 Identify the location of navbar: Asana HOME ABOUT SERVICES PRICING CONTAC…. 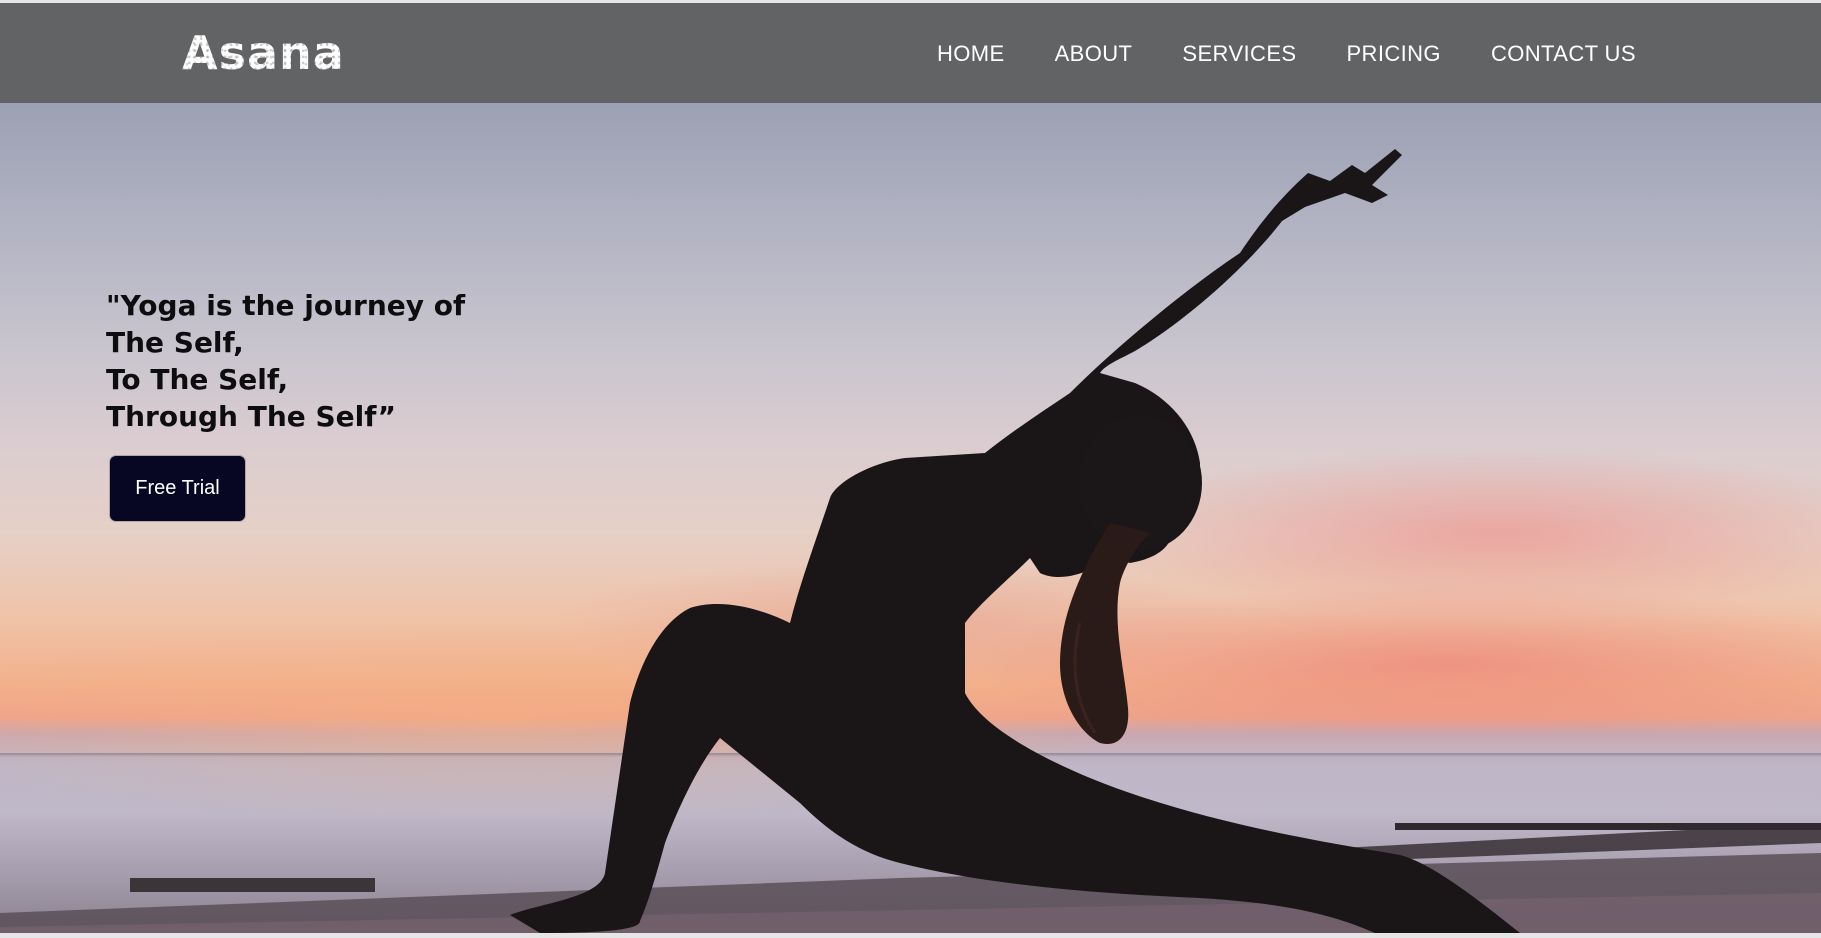
(910, 53).